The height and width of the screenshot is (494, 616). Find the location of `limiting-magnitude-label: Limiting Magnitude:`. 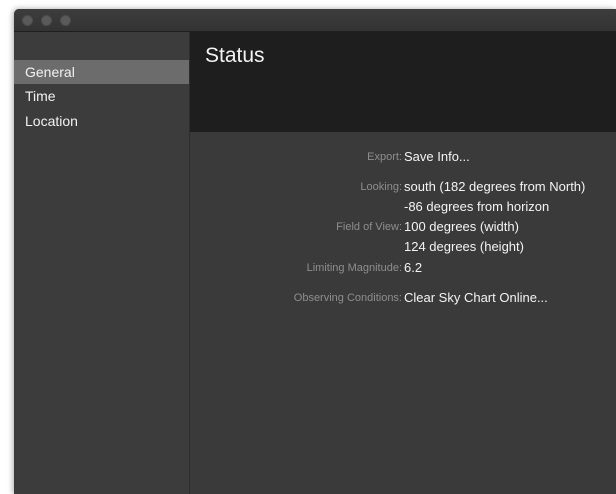

limiting-magnitude-label: Limiting Magnitude: is located at coordinates (354, 268).